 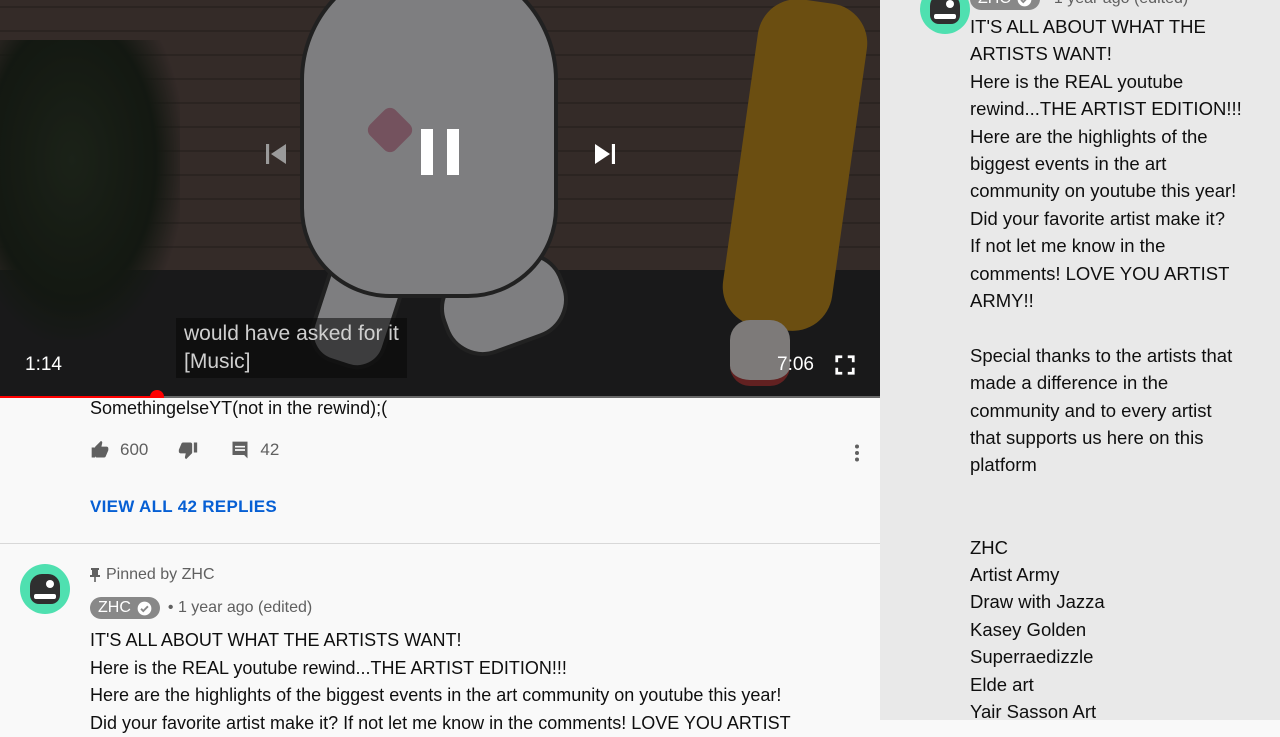 What do you see at coordinates (1120, 601) in the screenshot?
I see `panel-comment-line: Draw with Jazza` at bounding box center [1120, 601].